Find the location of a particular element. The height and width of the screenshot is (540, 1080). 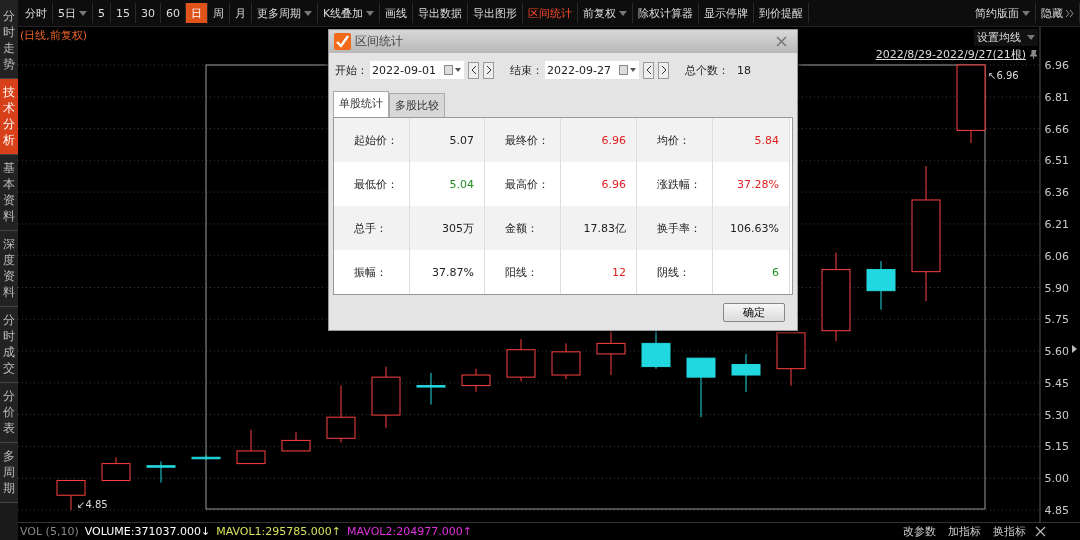

toolbar-button: 15 is located at coordinates (123, 13).